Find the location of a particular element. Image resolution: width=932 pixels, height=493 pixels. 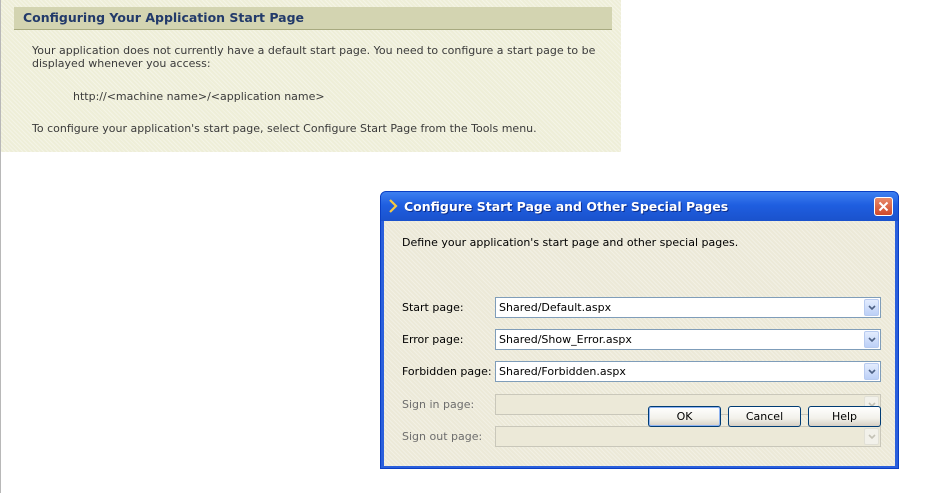

forbidden-page-value: Shared/Forbidden.aspx is located at coordinates (562, 371).